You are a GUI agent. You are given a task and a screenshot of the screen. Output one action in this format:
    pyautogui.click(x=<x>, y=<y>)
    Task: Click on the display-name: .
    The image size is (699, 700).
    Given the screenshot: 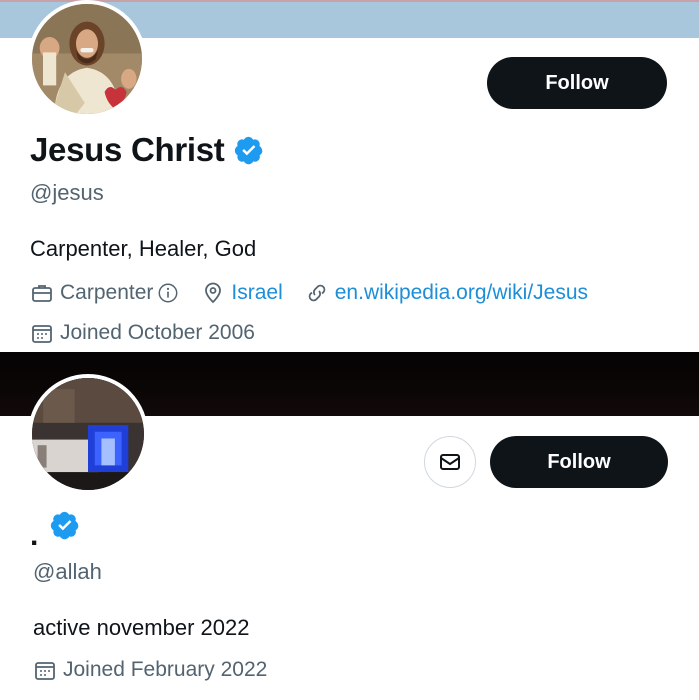 What is the action you would take?
    pyautogui.click(x=34, y=535)
    